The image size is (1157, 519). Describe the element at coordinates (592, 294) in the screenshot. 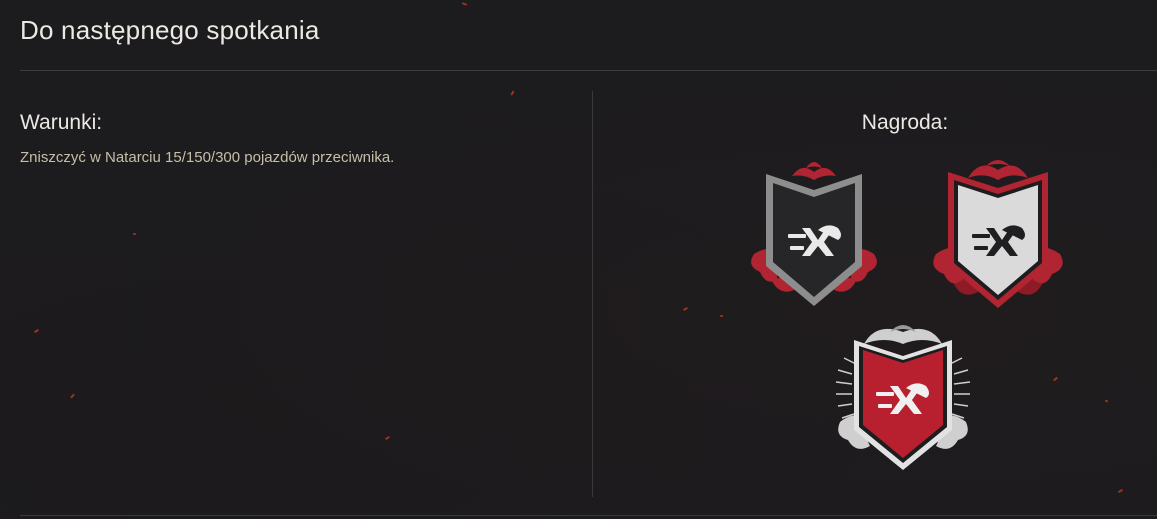

I see `column-divider` at that location.